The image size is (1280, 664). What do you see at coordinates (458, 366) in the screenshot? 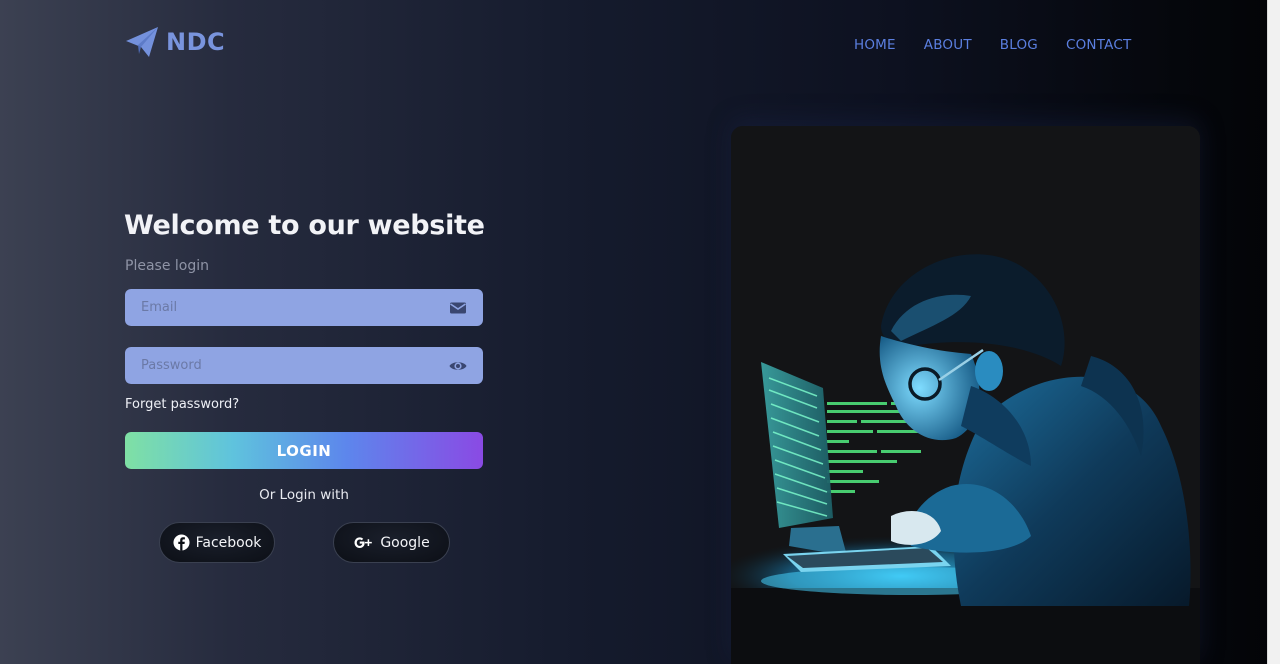
I see `eye-icon` at bounding box center [458, 366].